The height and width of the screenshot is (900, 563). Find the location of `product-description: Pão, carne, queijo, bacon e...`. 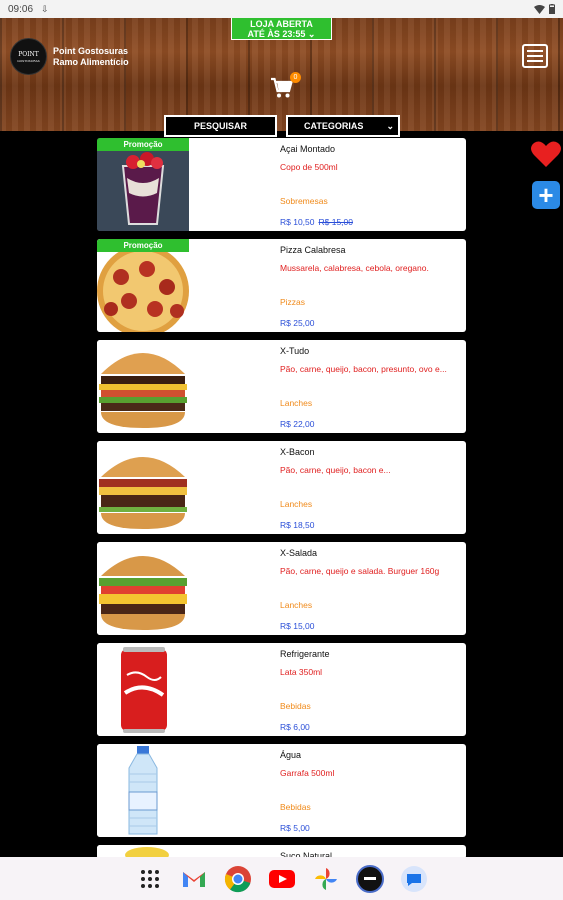

product-description: Pão, carne, queijo, bacon e... is located at coordinates (335, 470).